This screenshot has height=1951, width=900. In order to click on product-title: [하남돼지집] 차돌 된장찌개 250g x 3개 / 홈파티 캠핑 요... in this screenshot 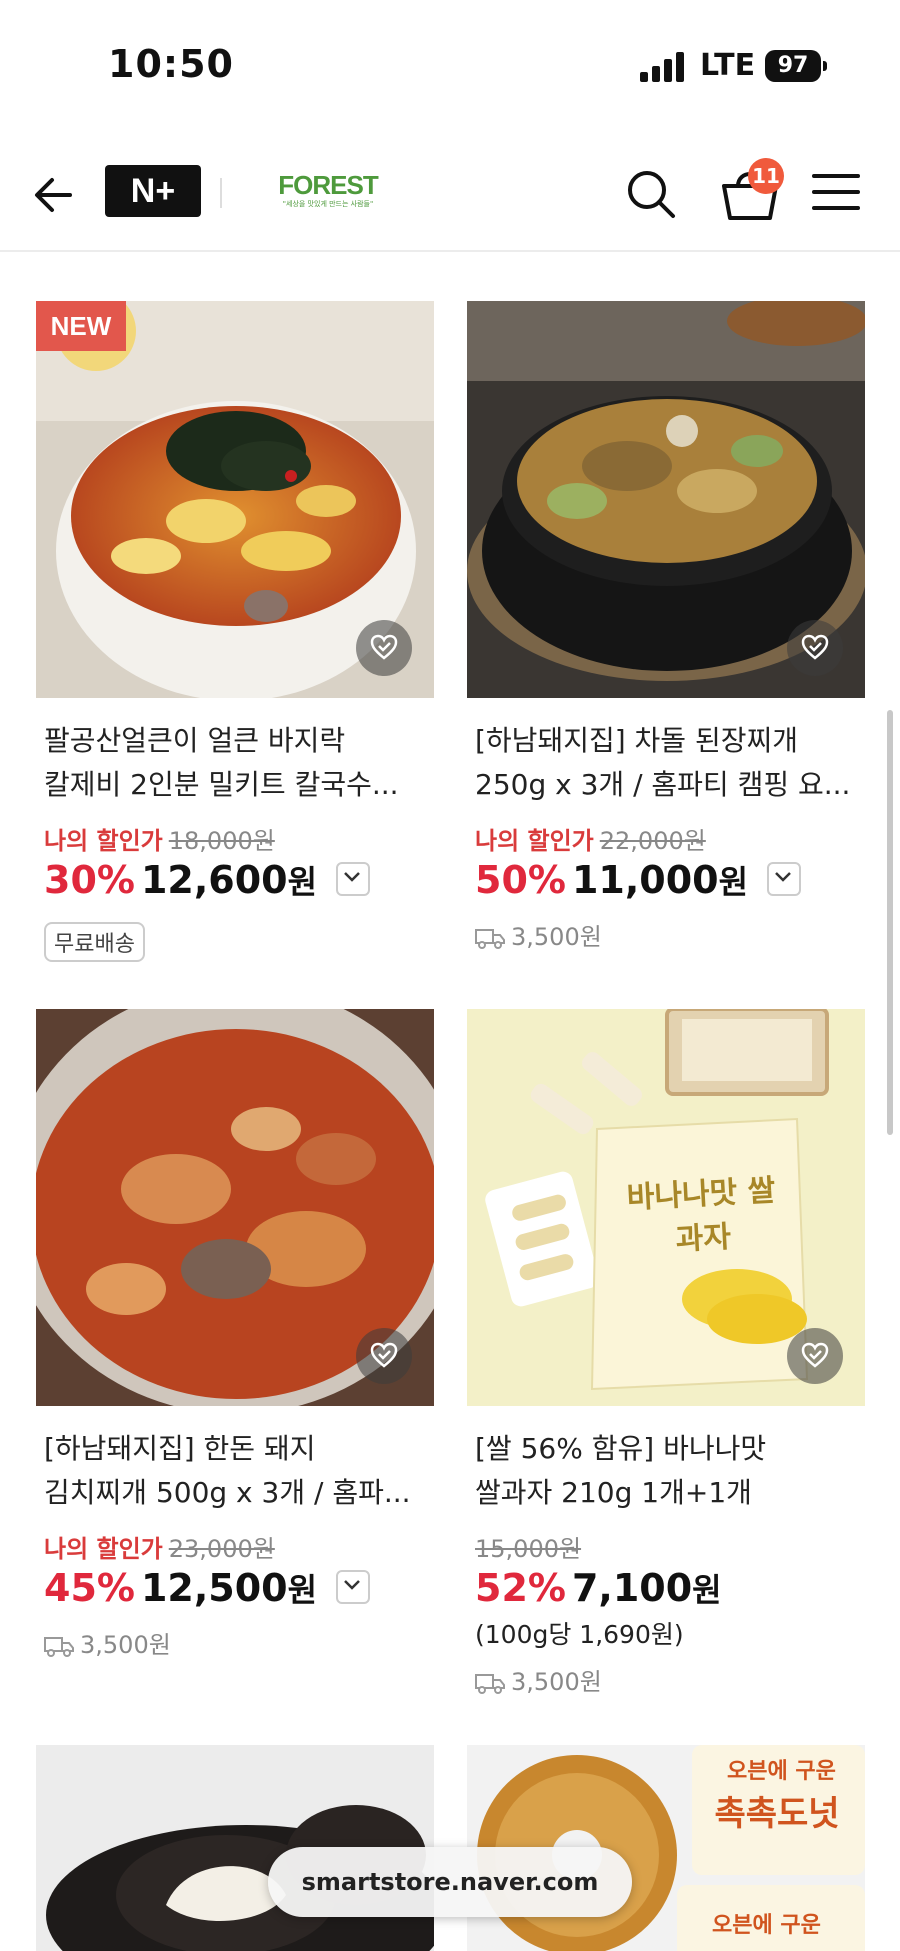, I will do `click(667, 763)`.